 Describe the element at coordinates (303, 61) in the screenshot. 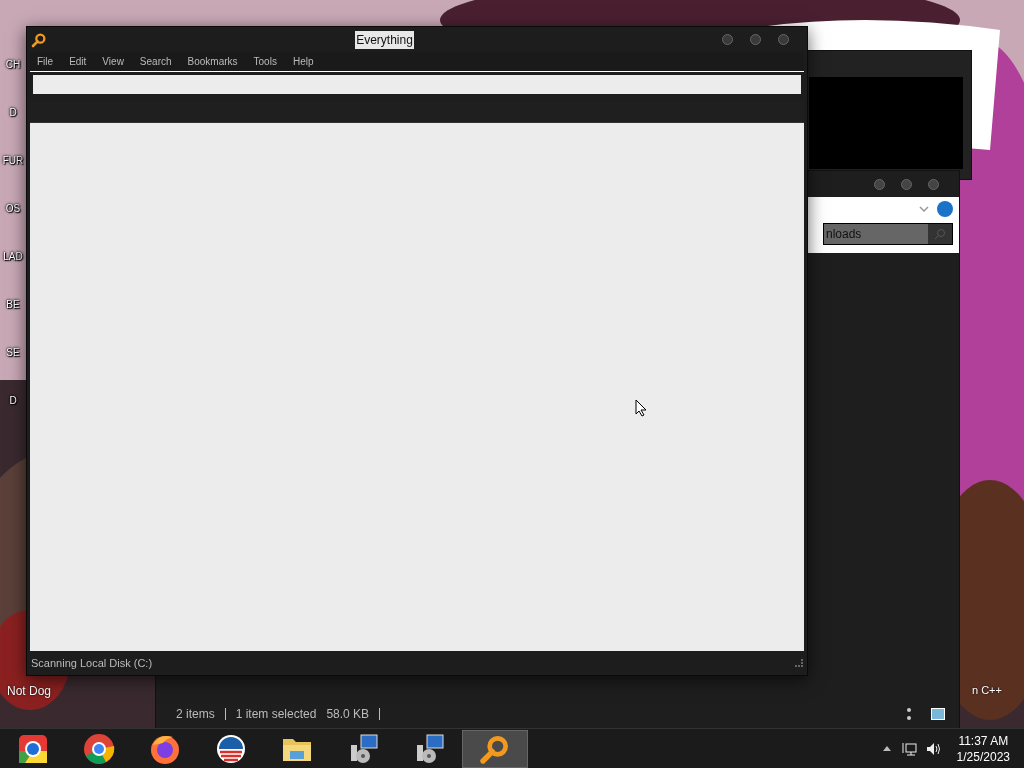

I see `menu-item: Help` at that location.